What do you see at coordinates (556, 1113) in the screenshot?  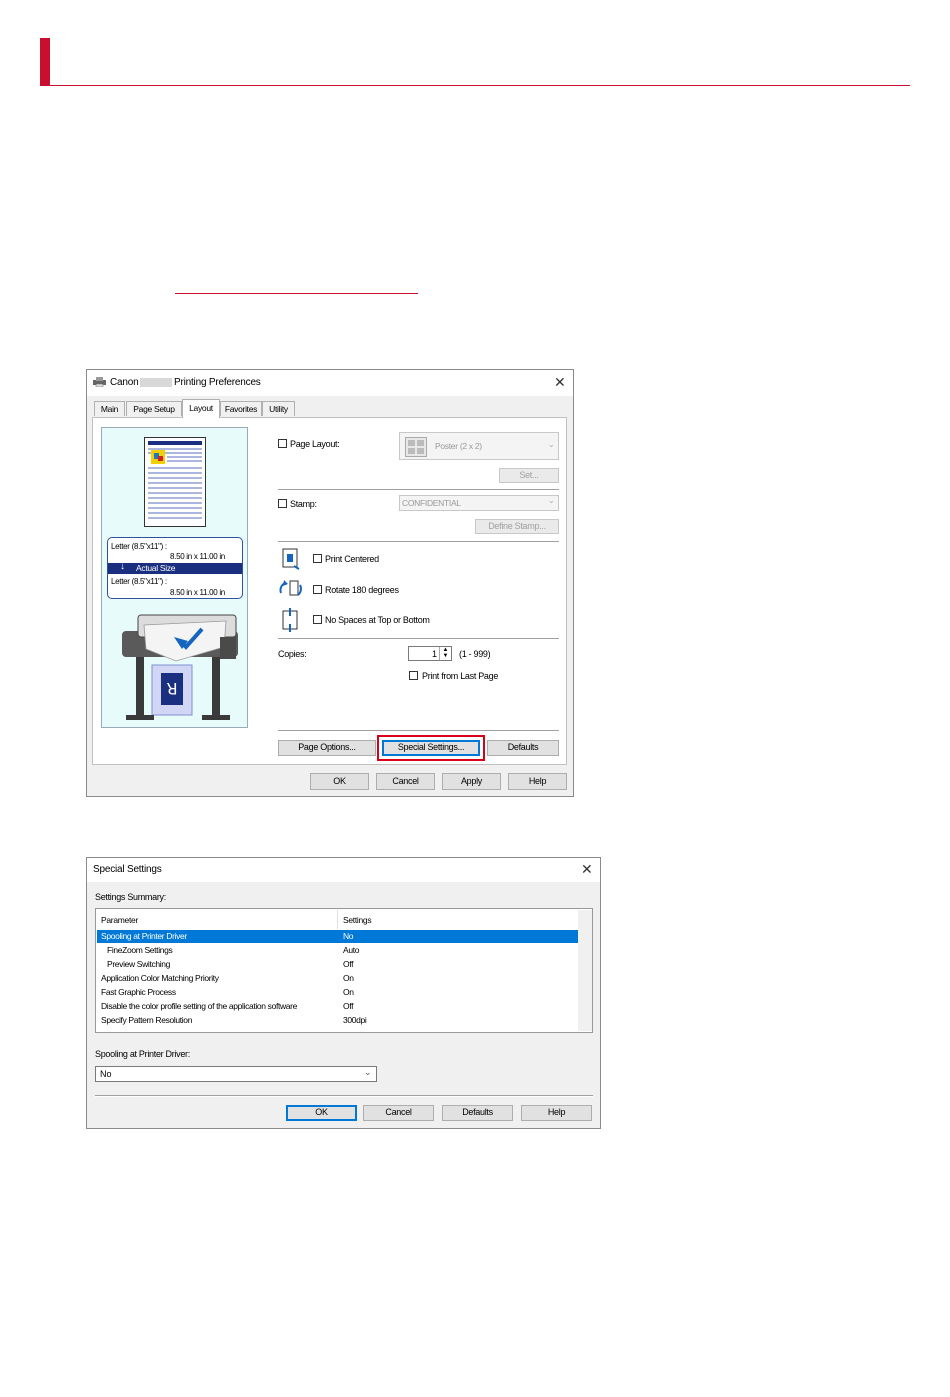 I see `special-help-button: Help` at bounding box center [556, 1113].